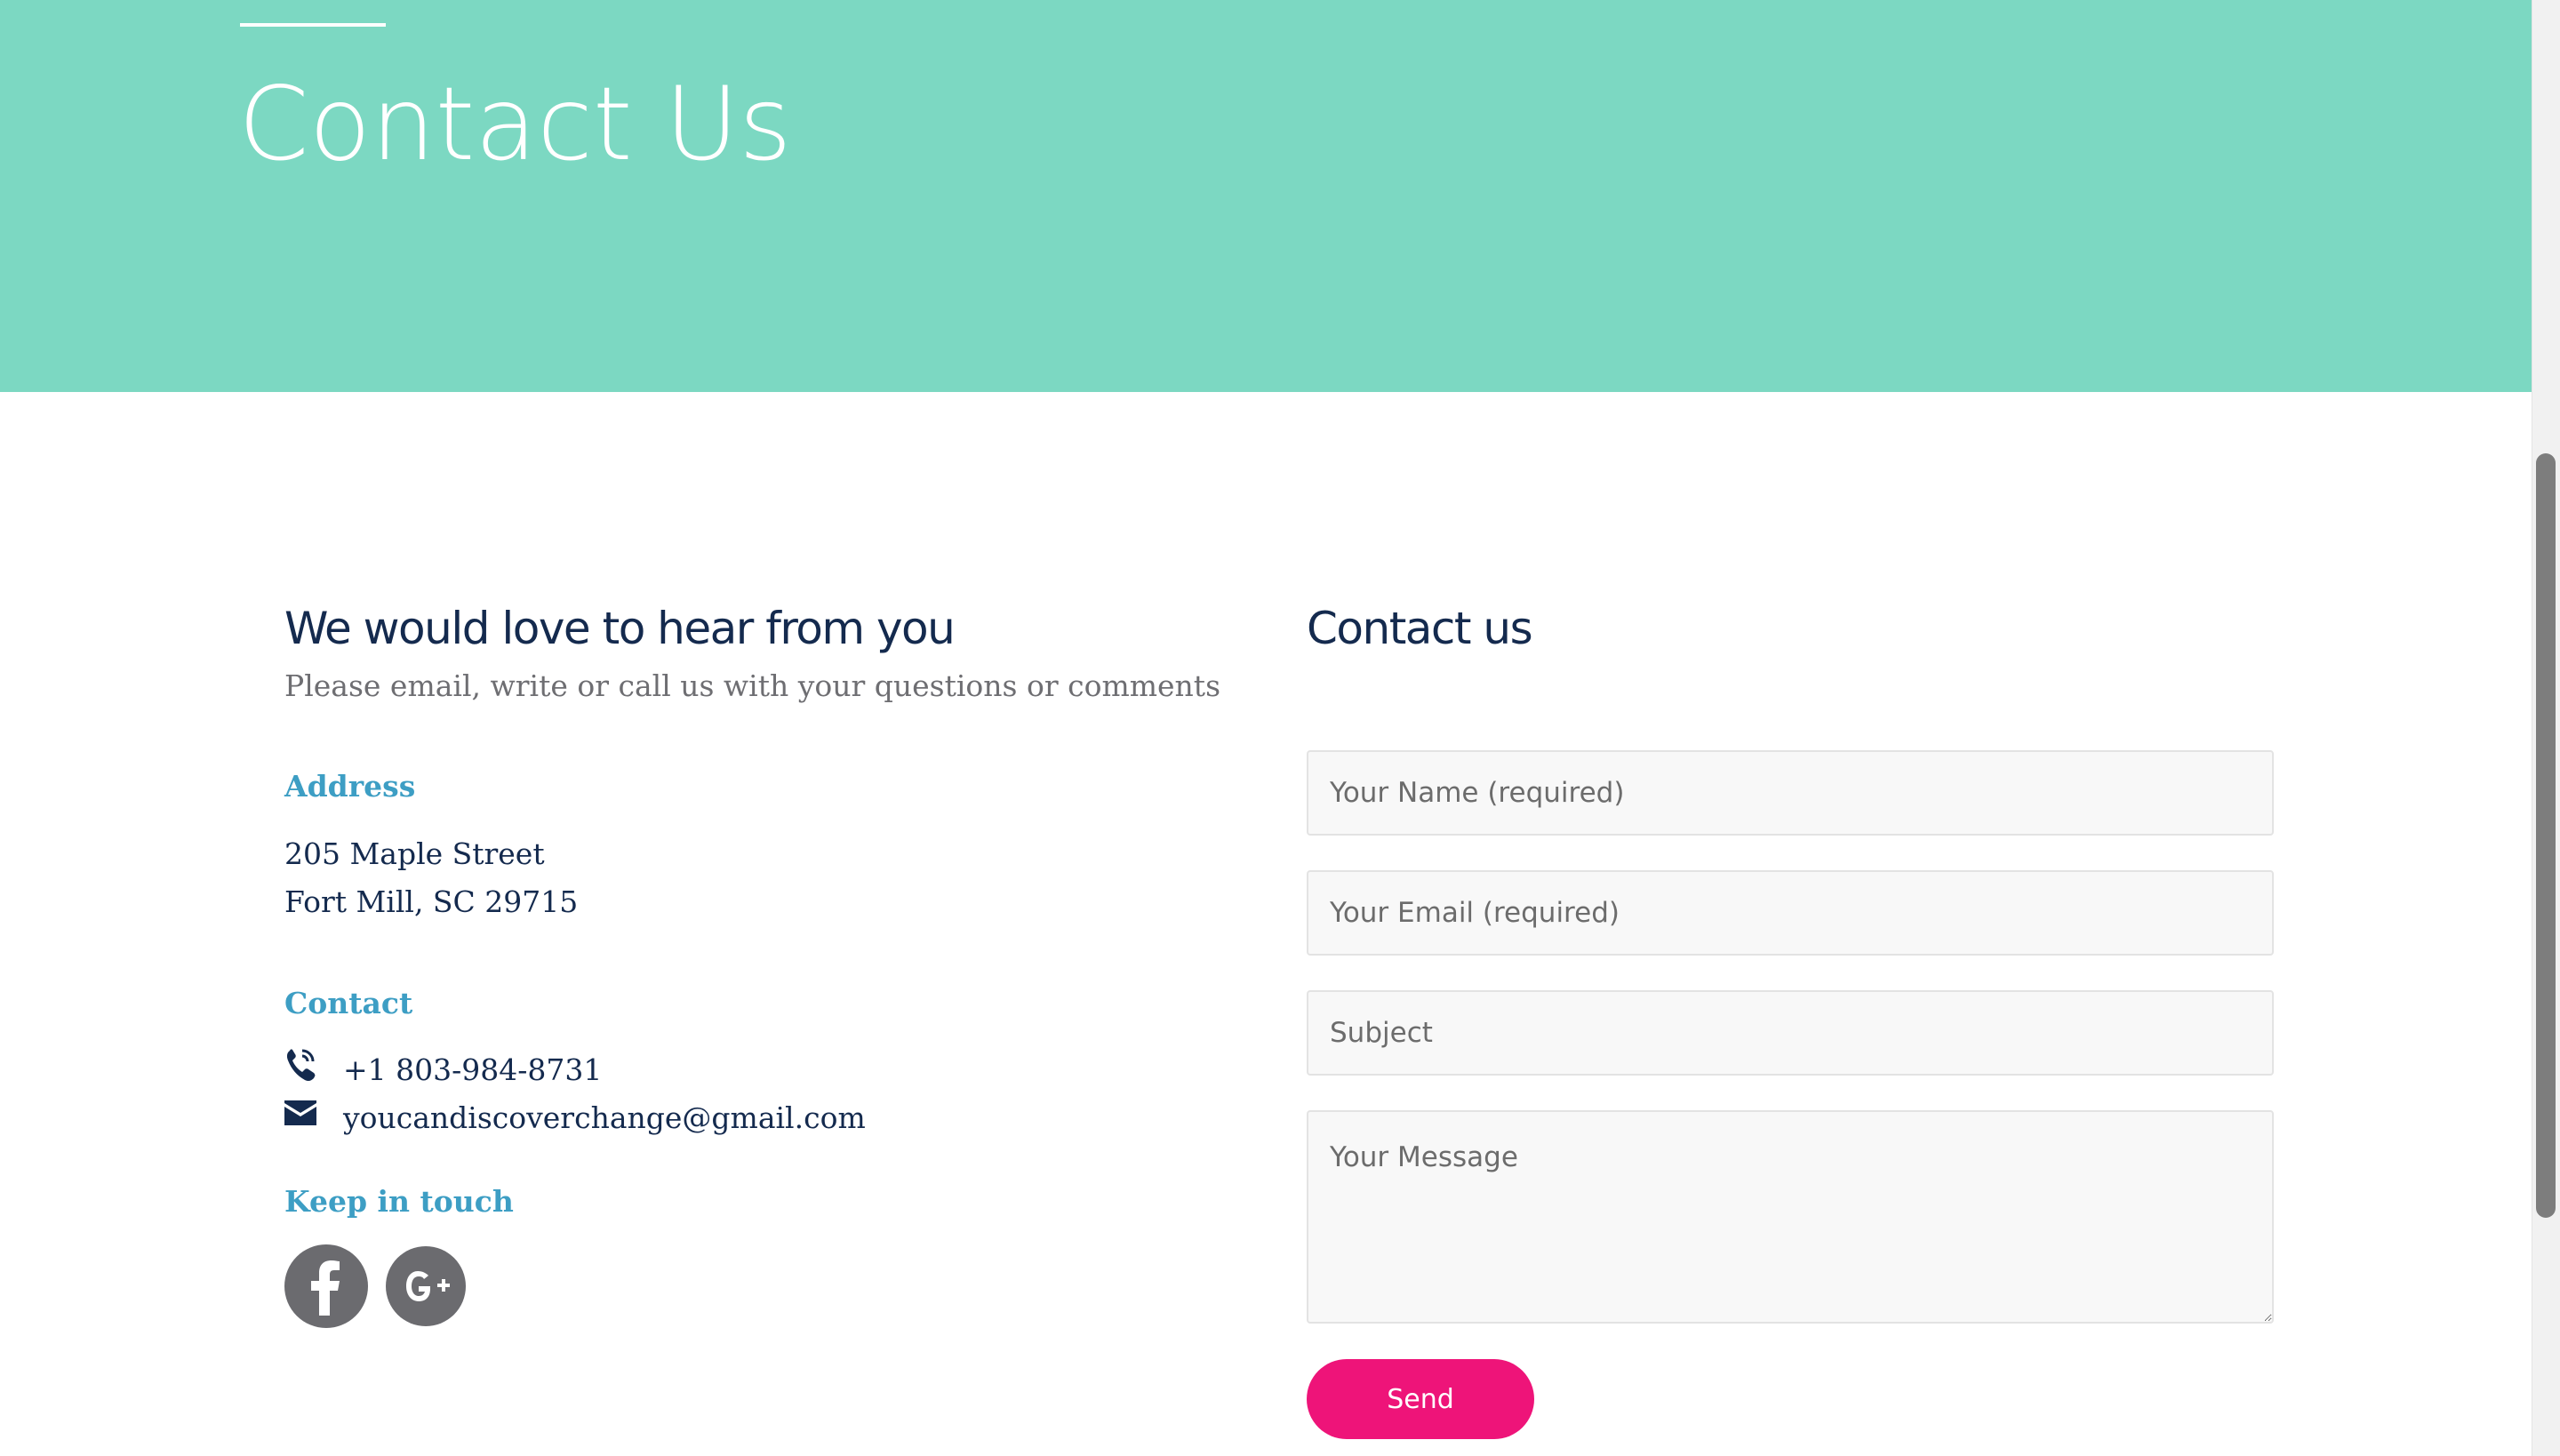  Describe the element at coordinates (620, 628) in the screenshot. I see `intro-heading: We would love to hear from you` at that location.